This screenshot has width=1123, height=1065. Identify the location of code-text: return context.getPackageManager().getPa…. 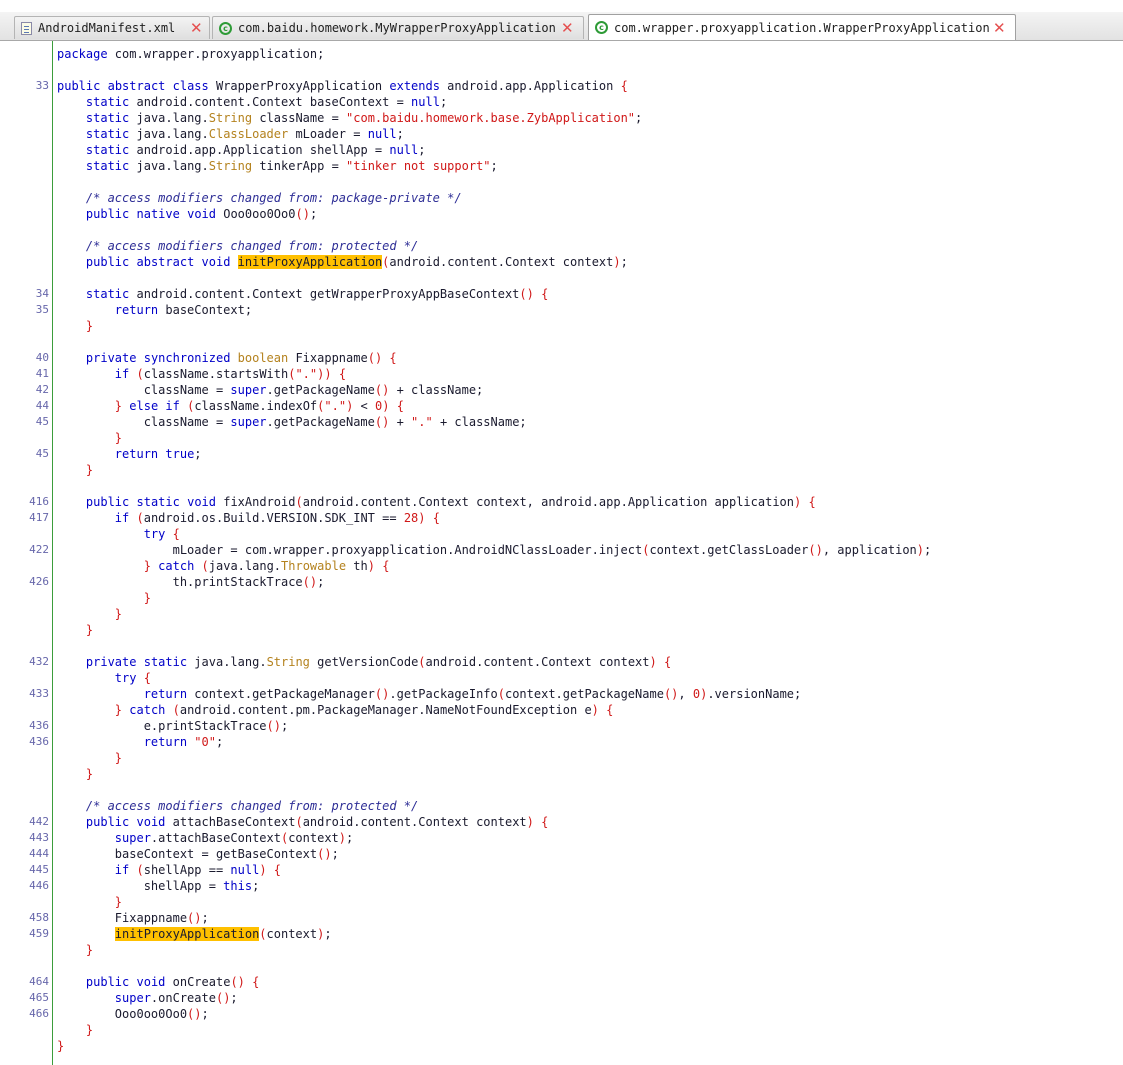
(429, 694).